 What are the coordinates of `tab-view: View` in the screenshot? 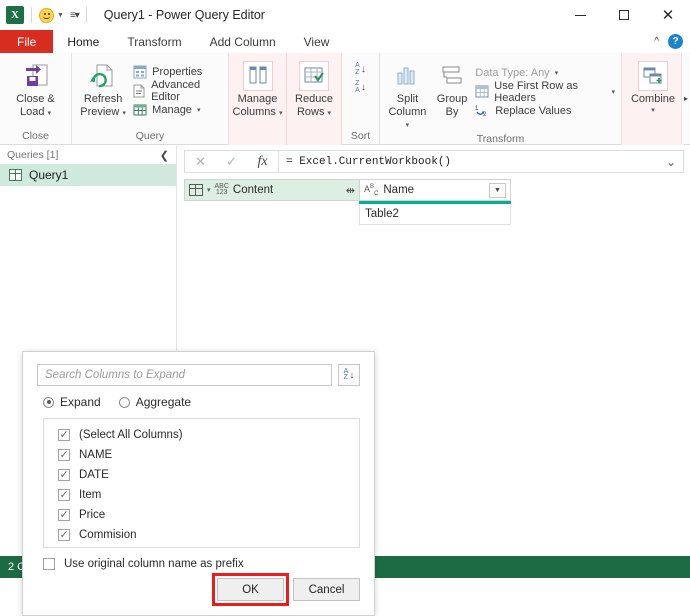 It's located at (317, 41).